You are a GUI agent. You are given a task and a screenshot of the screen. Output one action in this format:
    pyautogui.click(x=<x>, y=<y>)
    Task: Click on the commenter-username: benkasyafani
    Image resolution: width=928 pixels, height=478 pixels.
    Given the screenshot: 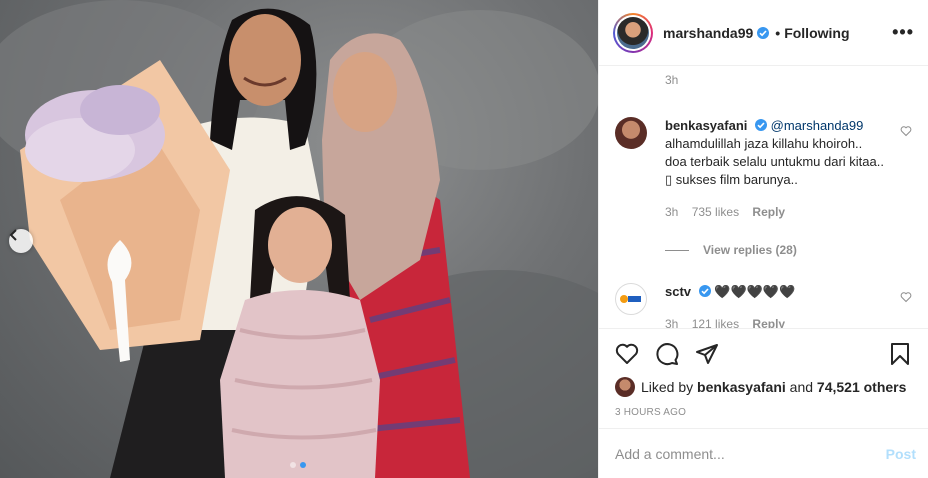 What is the action you would take?
    pyautogui.click(x=706, y=125)
    